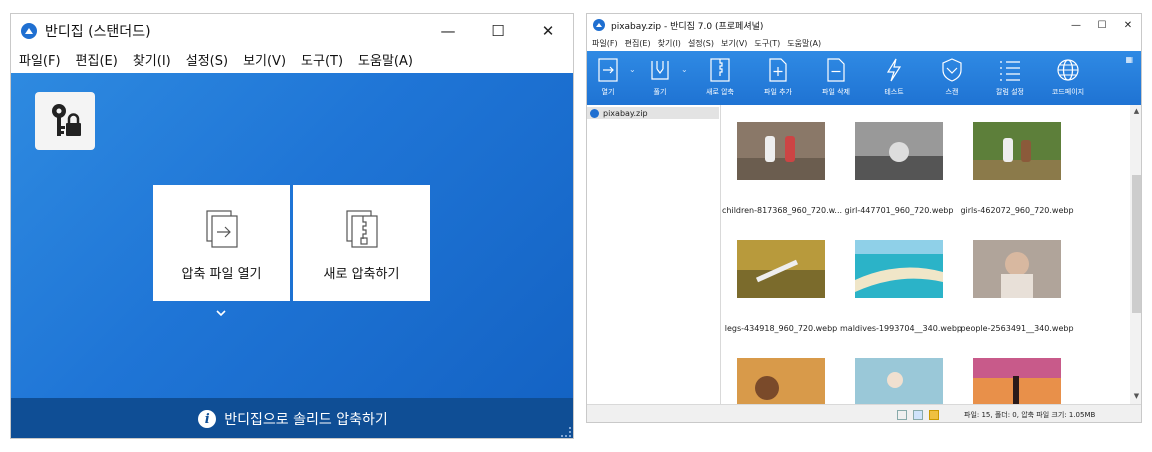 The width and height of the screenshot is (1152, 452). I want to click on password-key-button, so click(65, 121).